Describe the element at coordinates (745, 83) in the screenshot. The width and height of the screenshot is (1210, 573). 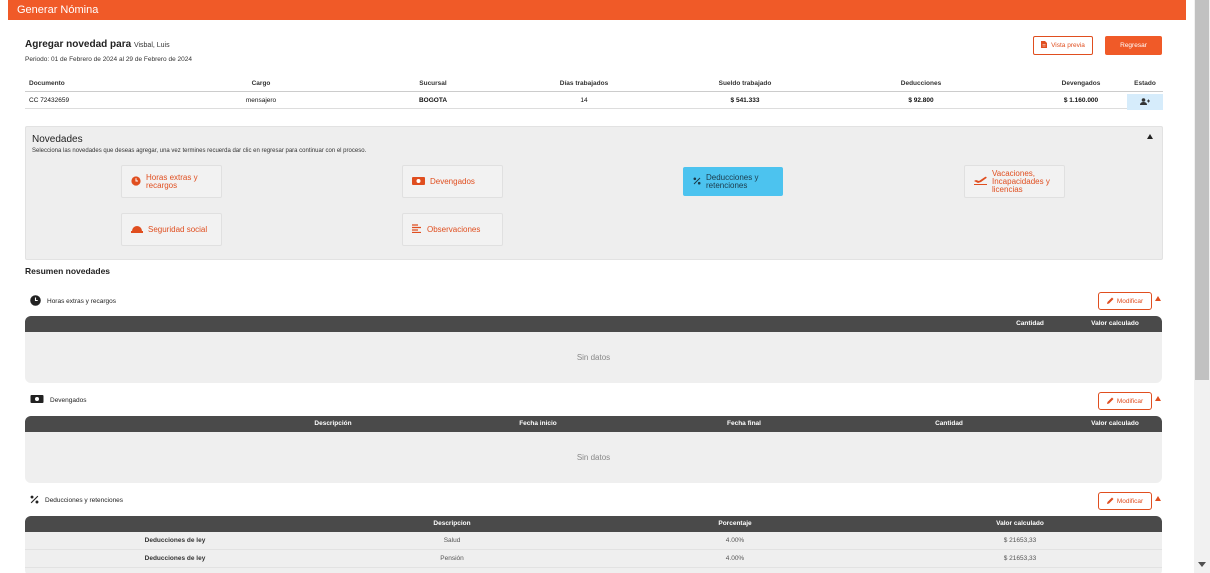
I see `header-sueldo: Sueldo trabajado` at that location.